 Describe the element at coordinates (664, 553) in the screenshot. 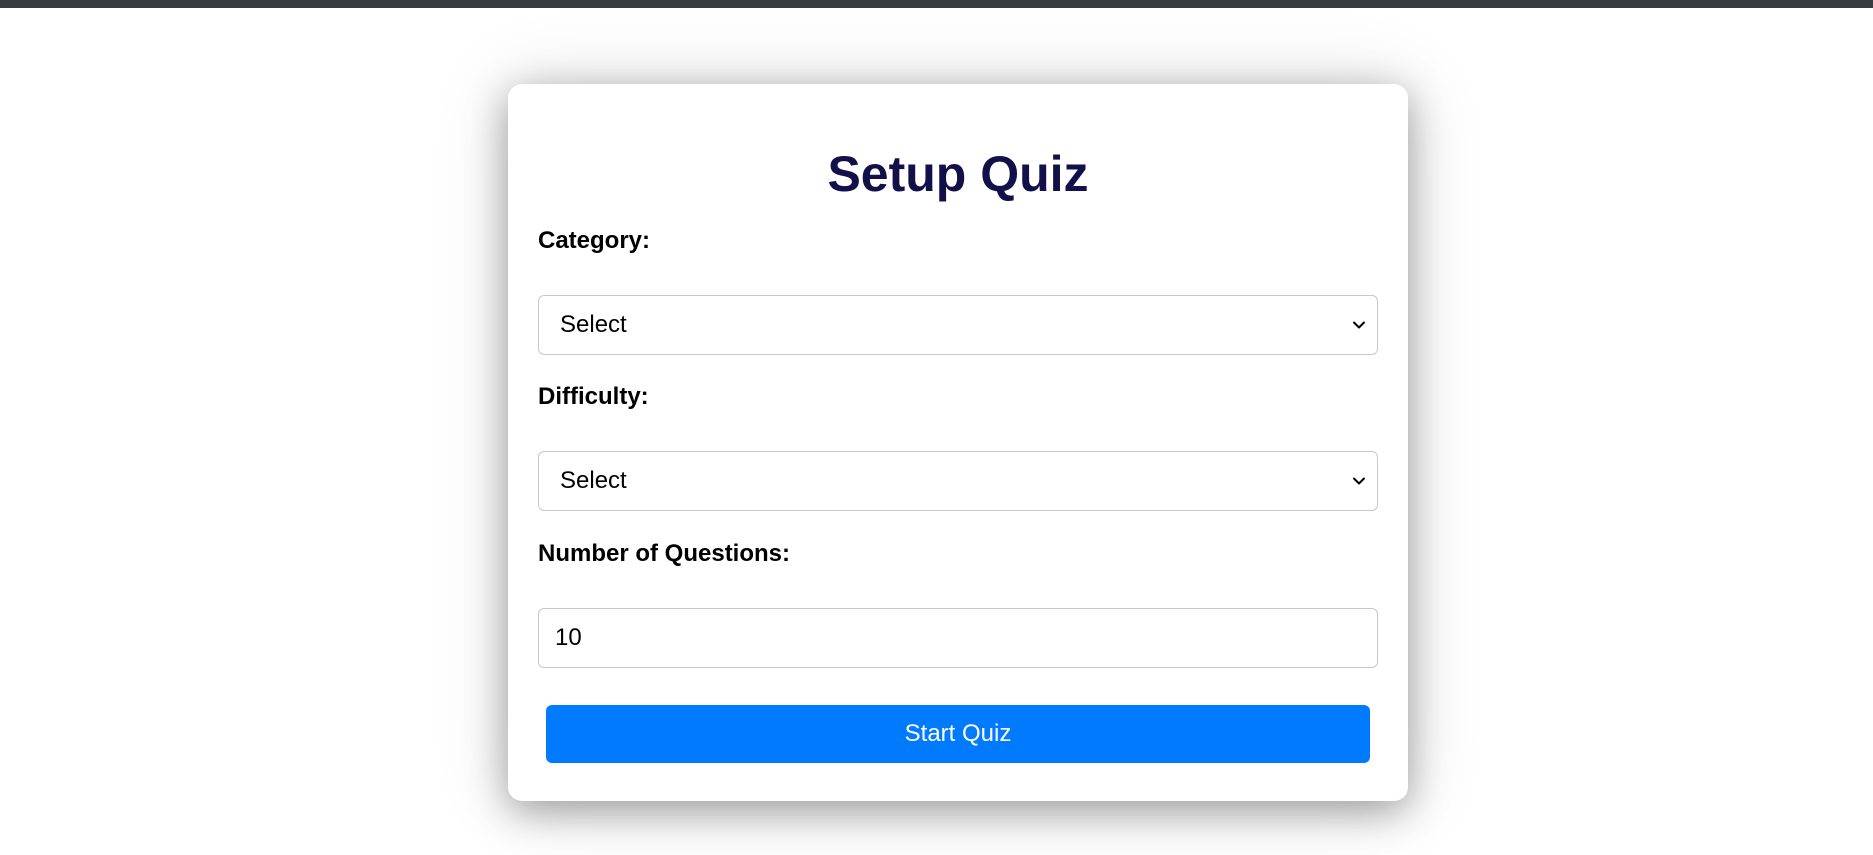

I see `num-questions-label: Number of Questions:` at that location.